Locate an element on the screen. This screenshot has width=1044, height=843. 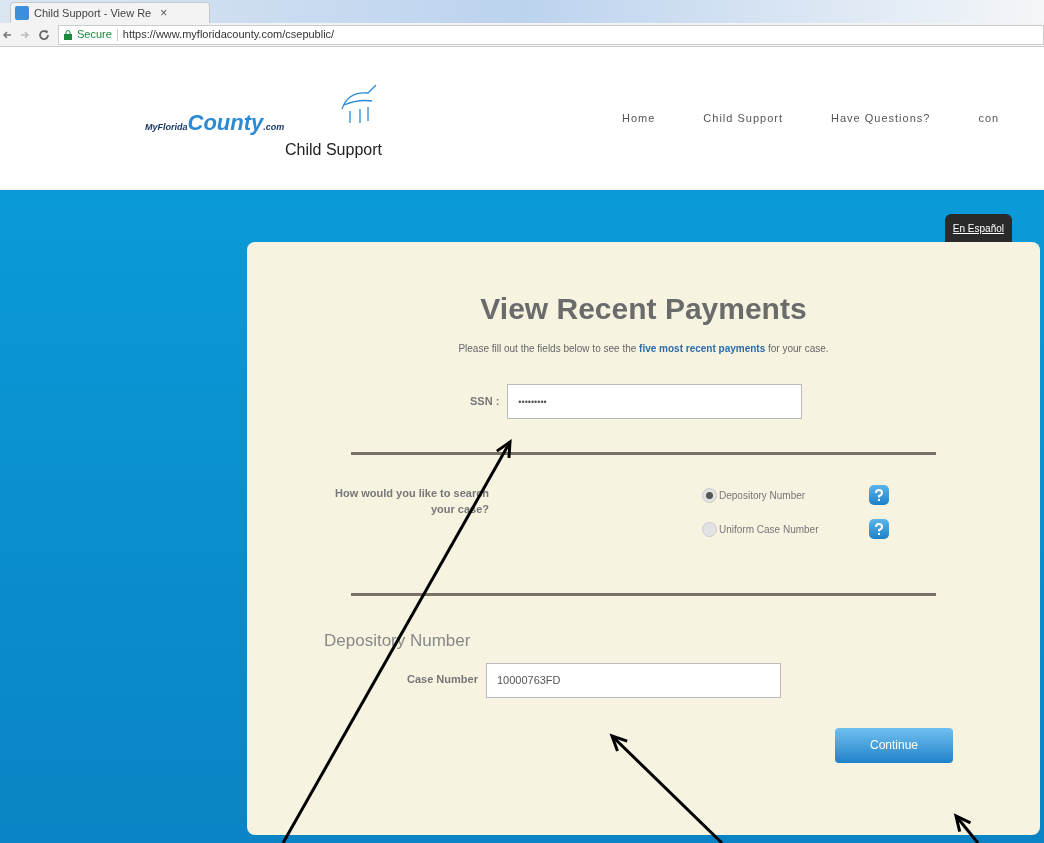
form-instructions: Please fill out the fields below to see the five most recent payments for your case. is located at coordinates (643, 349).